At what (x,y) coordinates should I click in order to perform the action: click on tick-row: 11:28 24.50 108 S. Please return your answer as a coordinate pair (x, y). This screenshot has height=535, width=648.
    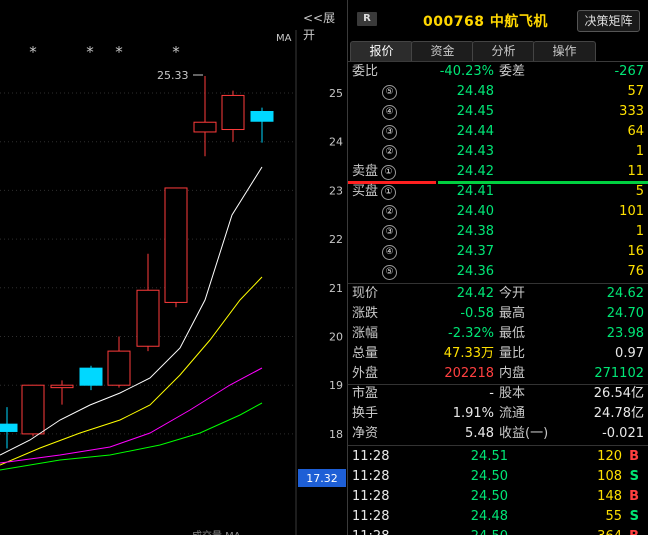
    Looking at the image, I should click on (498, 477).